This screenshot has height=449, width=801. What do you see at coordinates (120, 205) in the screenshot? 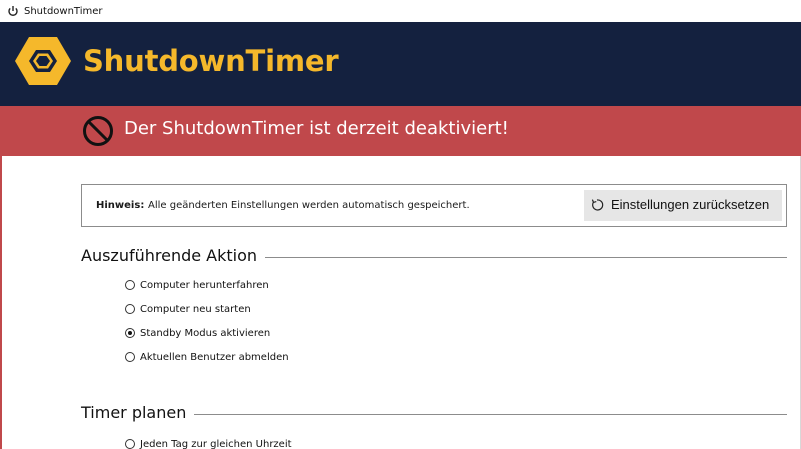
I see `hint-label: Hinweis:` at bounding box center [120, 205].